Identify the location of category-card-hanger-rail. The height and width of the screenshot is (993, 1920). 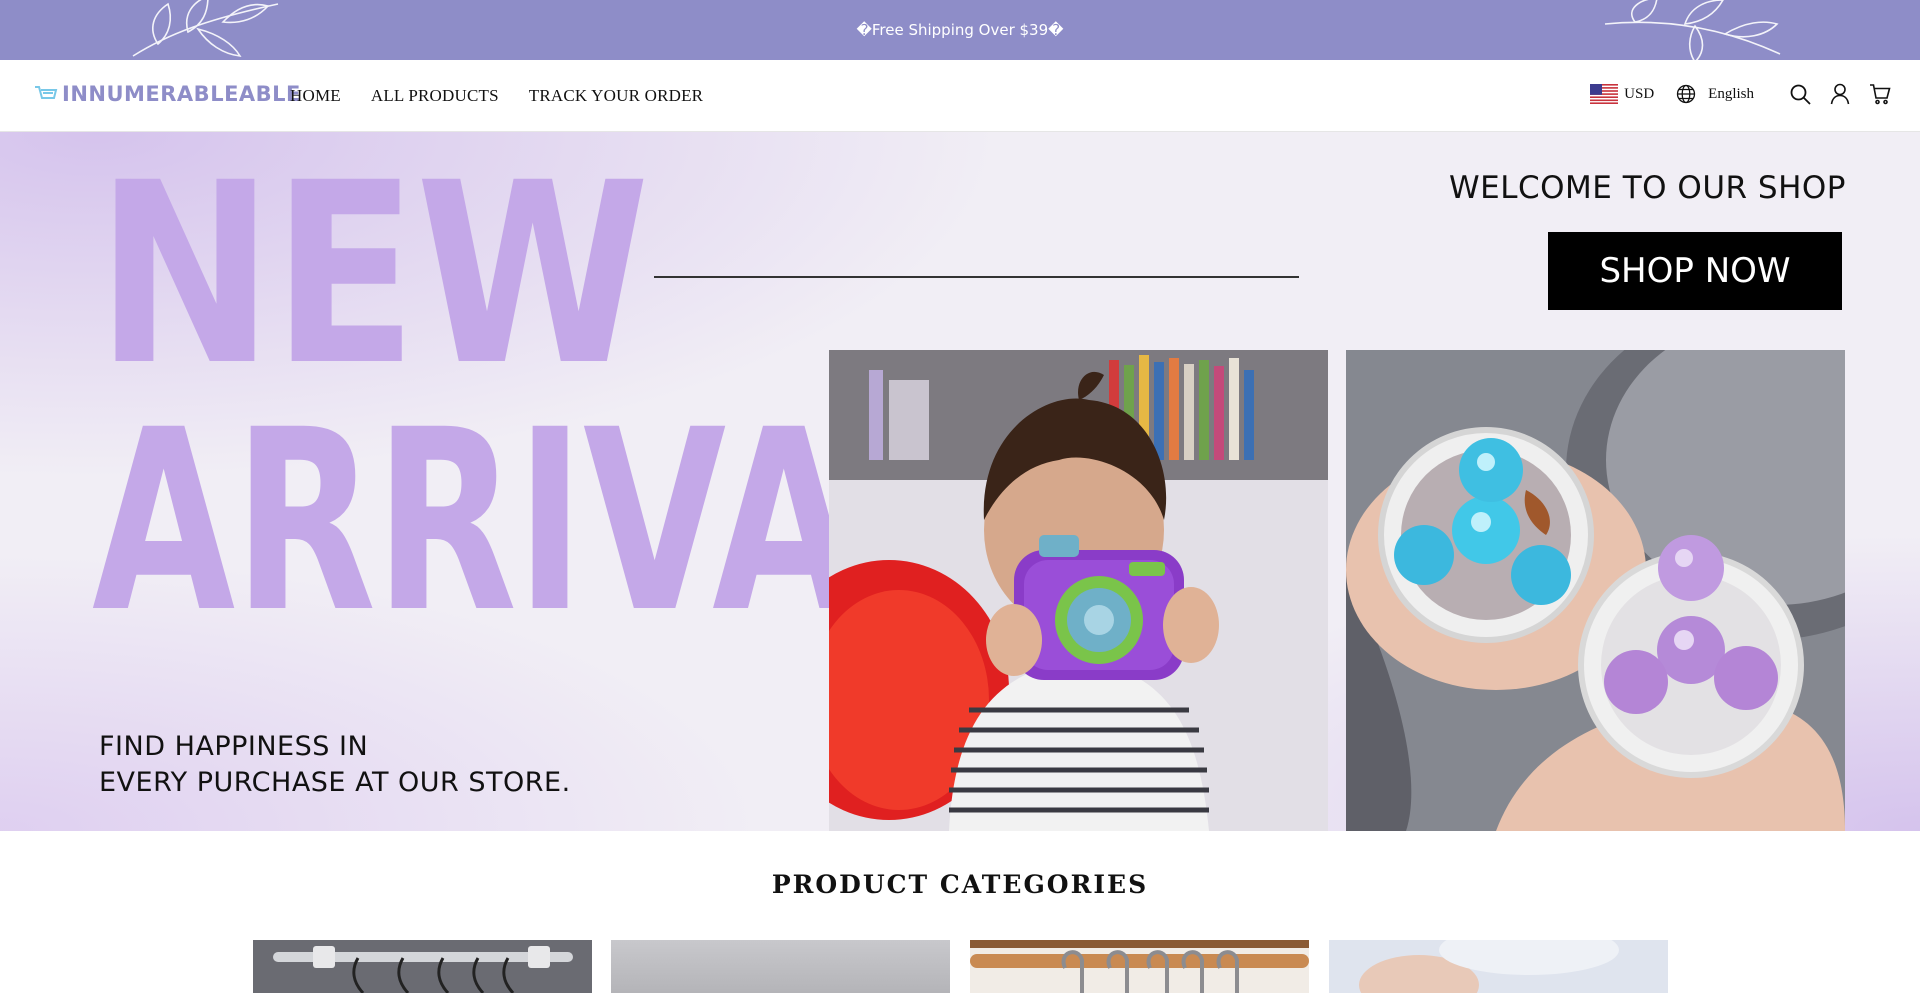
(1139, 966).